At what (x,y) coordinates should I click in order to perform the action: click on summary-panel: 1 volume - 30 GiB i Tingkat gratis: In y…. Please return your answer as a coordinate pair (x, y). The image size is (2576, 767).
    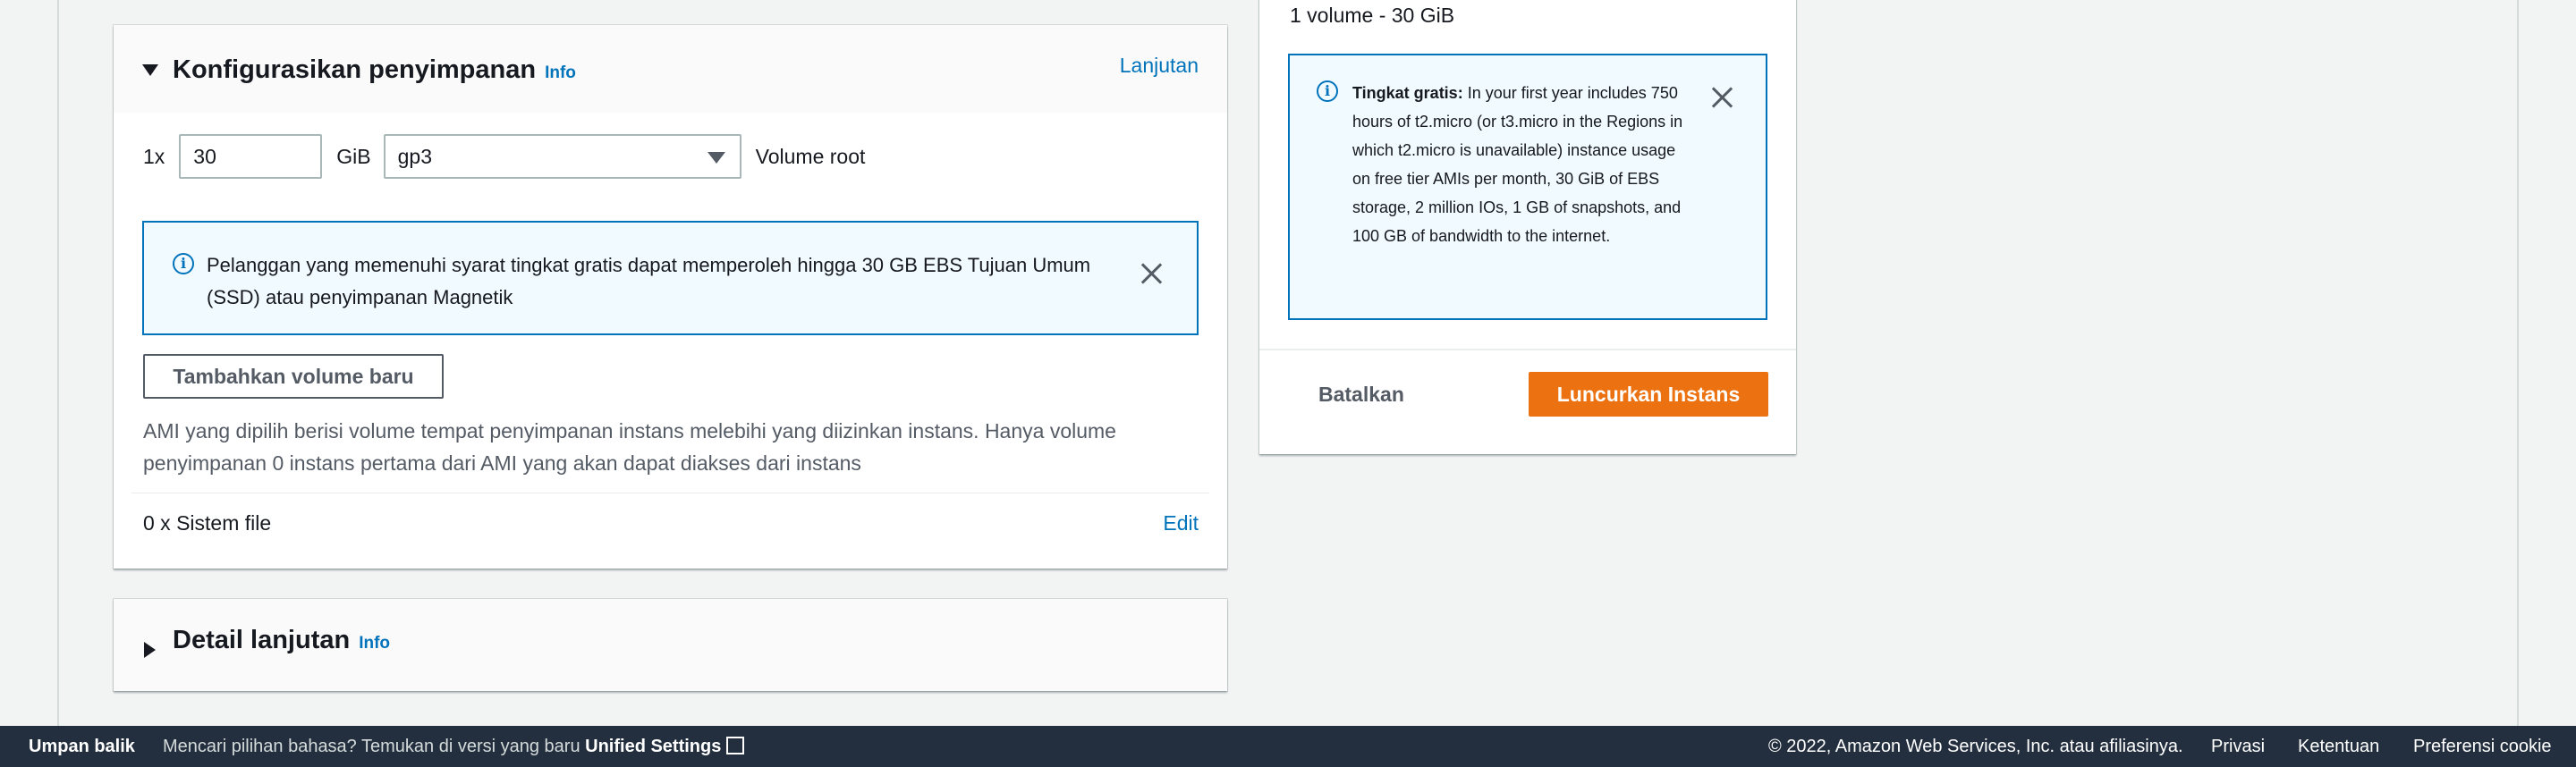
    Looking at the image, I should click on (1527, 227).